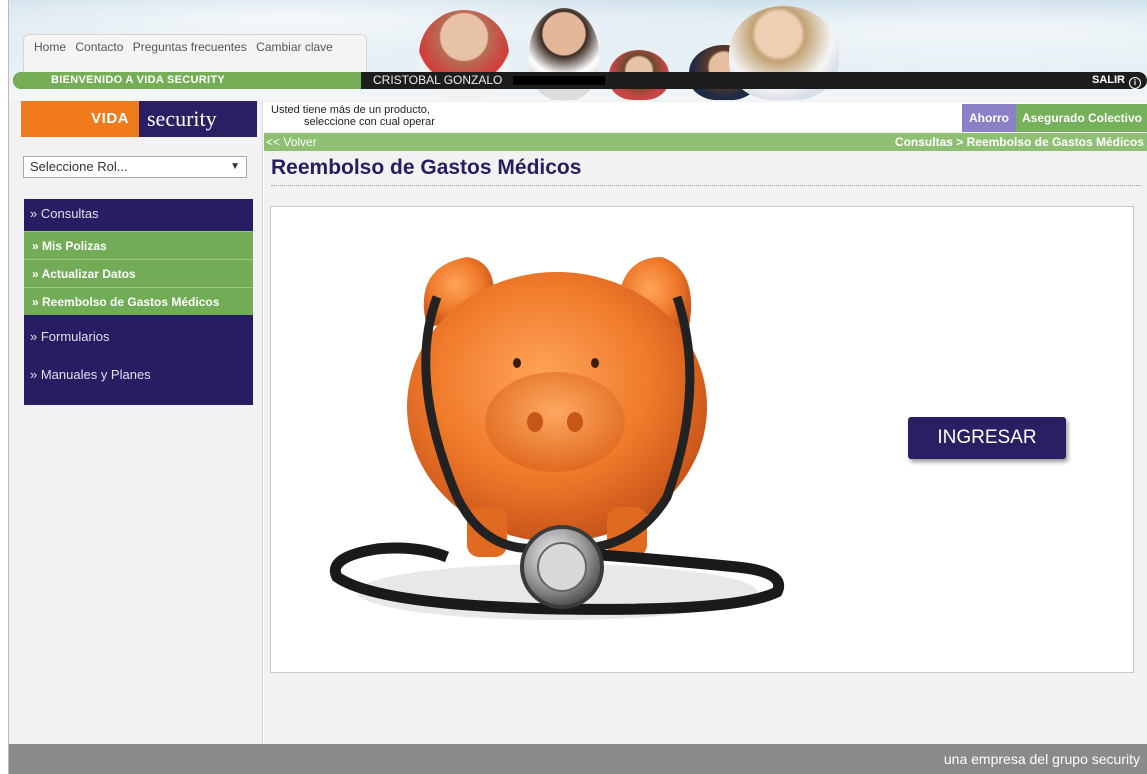 The width and height of the screenshot is (1147, 774). What do you see at coordinates (235, 166) in the screenshot?
I see `chevron-down-icon: ▼` at bounding box center [235, 166].